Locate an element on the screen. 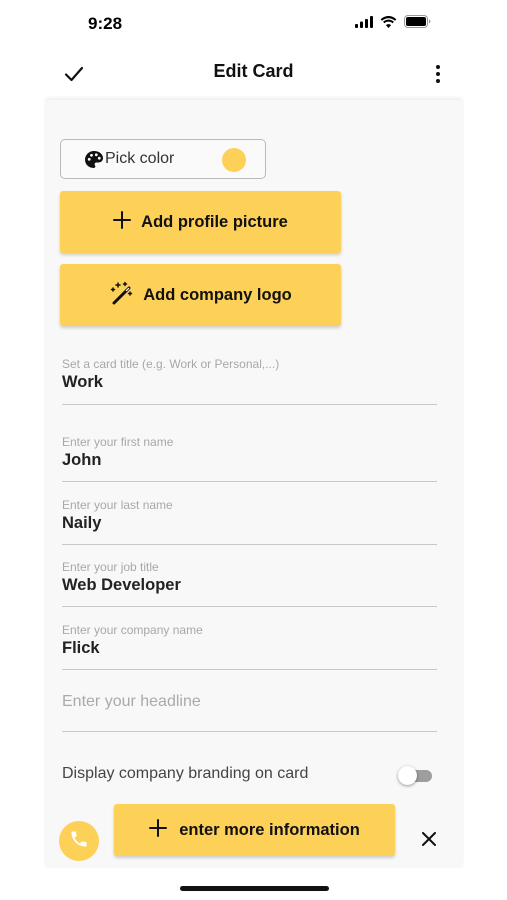 This screenshot has width=507, height=900. magic-wand-icon is located at coordinates (121, 295).